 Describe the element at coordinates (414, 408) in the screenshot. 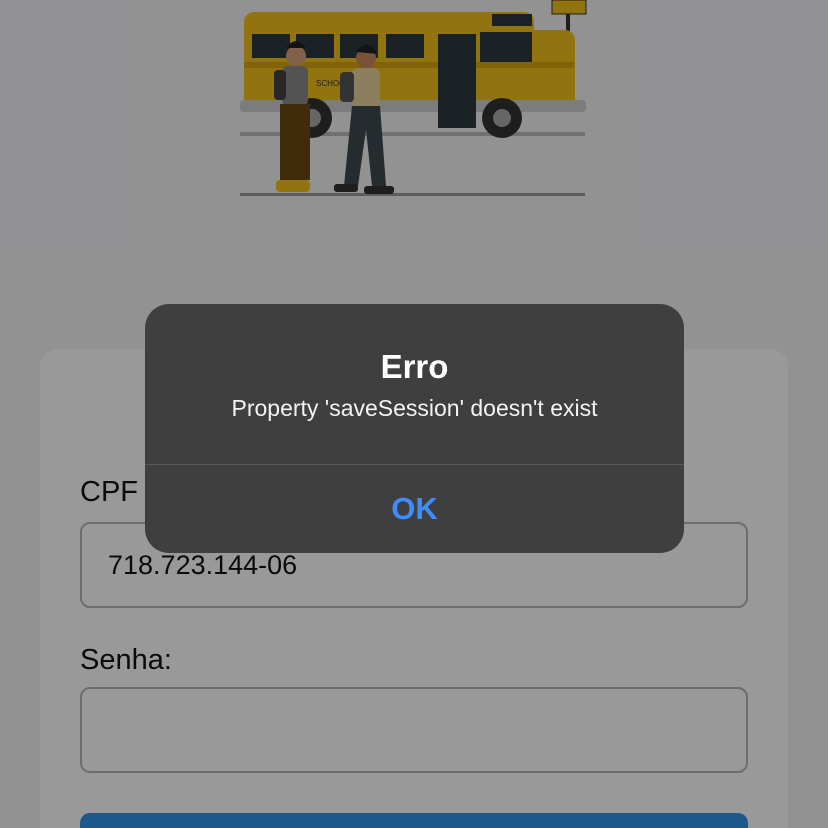

I see `alert-message: Property 'saveSession' doesn't exist` at that location.